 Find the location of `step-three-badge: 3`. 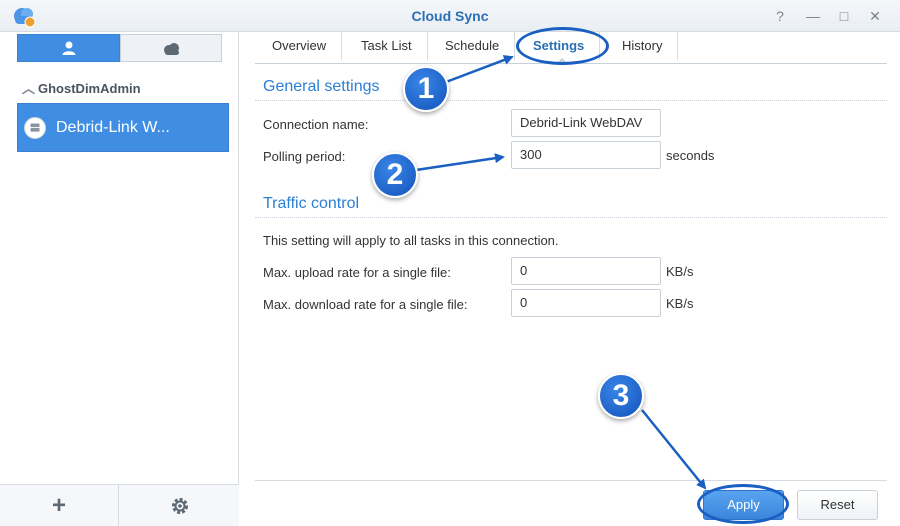

step-three-badge: 3 is located at coordinates (621, 396).